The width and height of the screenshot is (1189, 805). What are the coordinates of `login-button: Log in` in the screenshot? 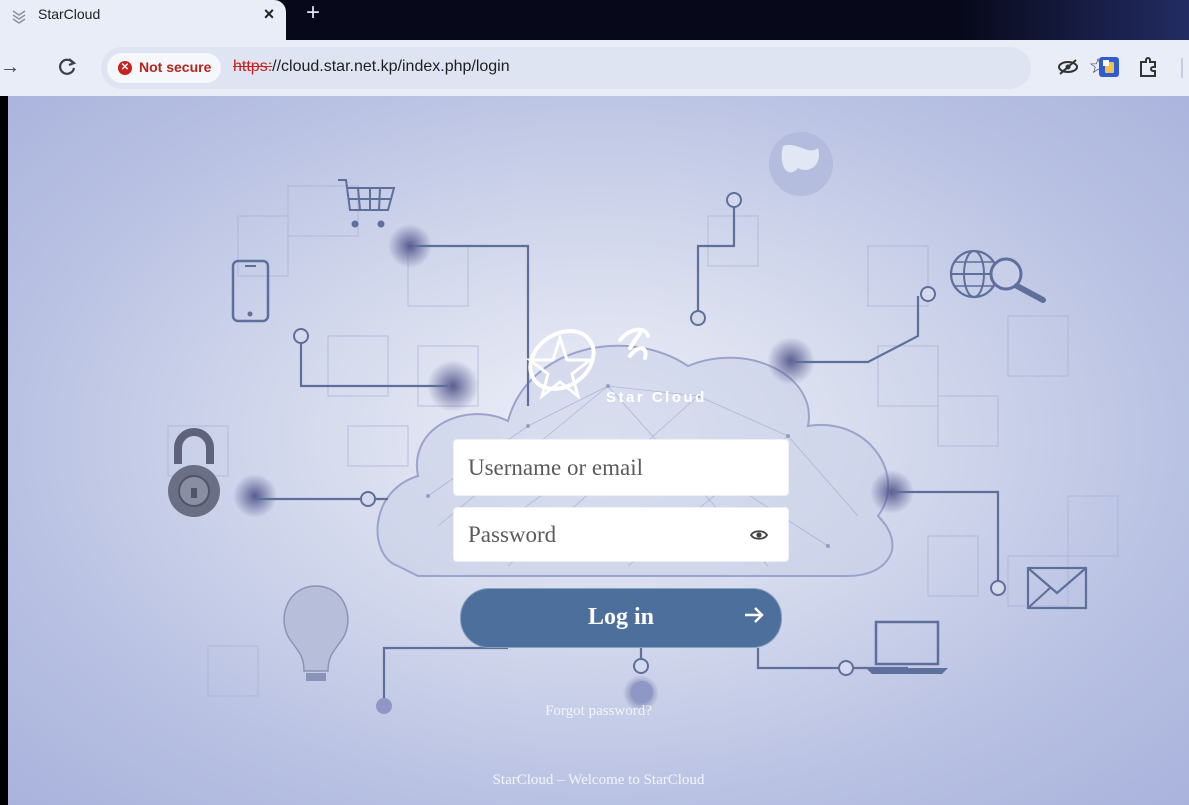 It's located at (621, 618).